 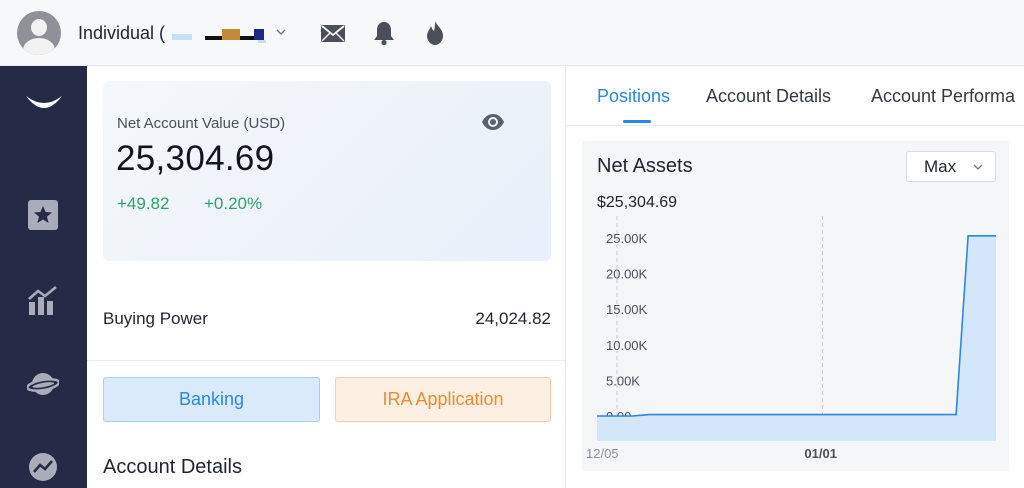 I want to click on active-tab-indicator, so click(x=637, y=121).